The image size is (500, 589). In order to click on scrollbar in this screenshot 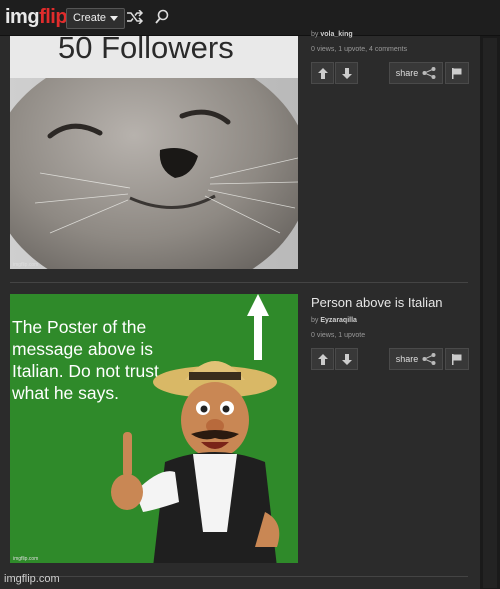, I will do `click(490, 312)`.